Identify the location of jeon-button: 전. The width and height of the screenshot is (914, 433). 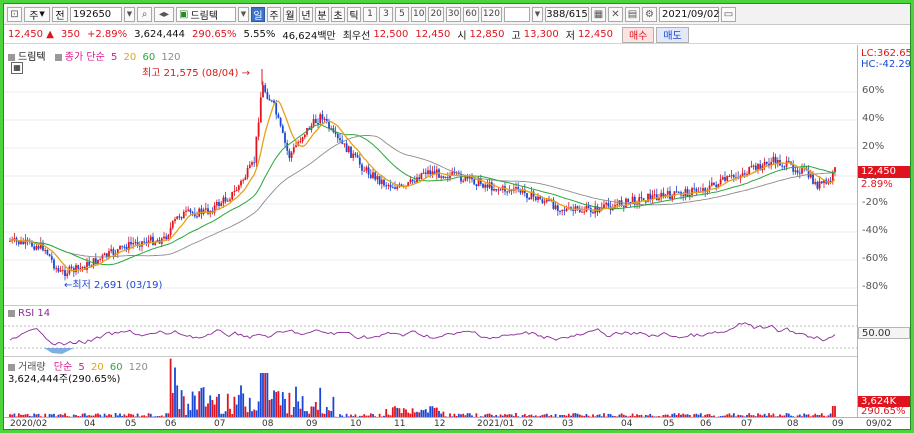
(60, 14).